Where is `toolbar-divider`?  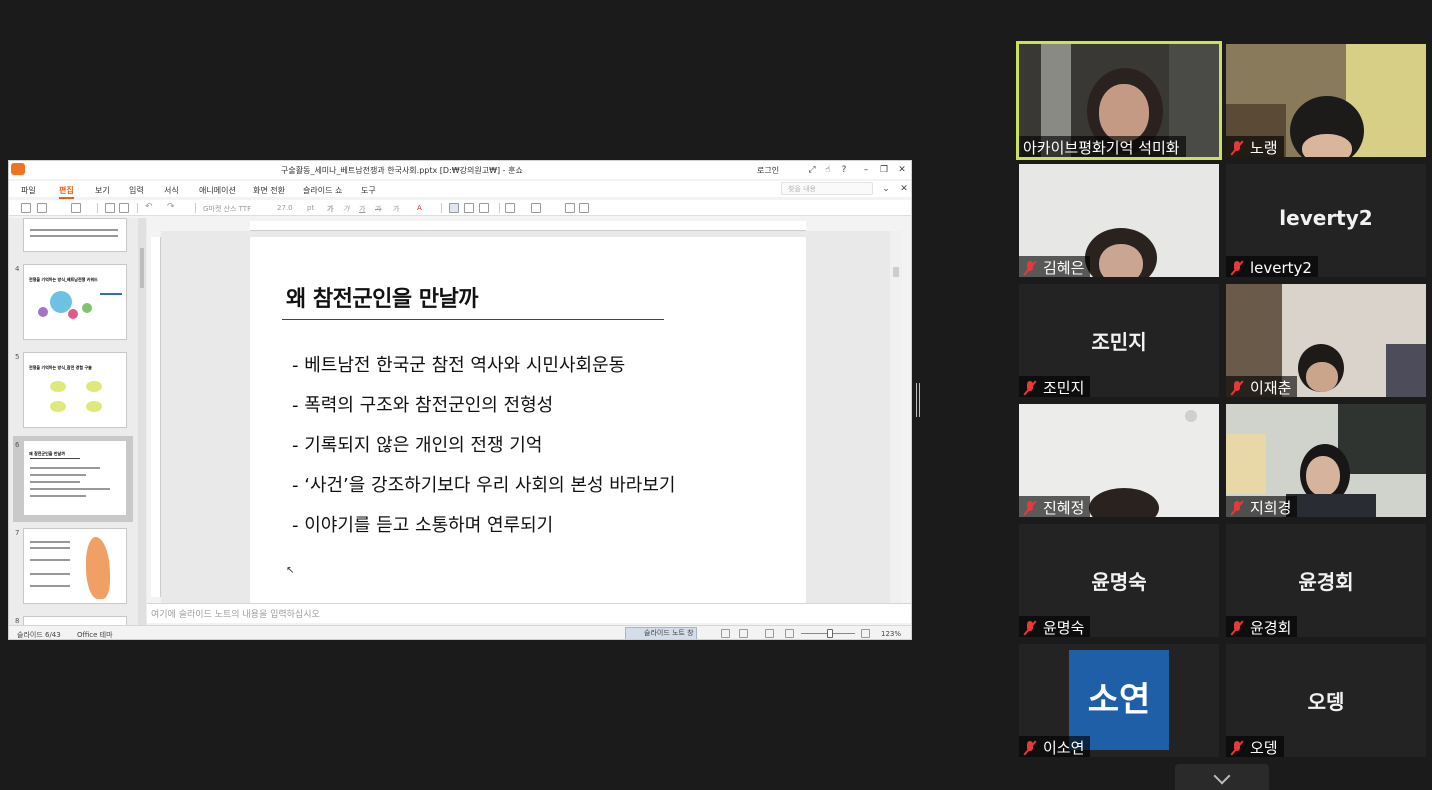
toolbar-divider is located at coordinates (97, 208).